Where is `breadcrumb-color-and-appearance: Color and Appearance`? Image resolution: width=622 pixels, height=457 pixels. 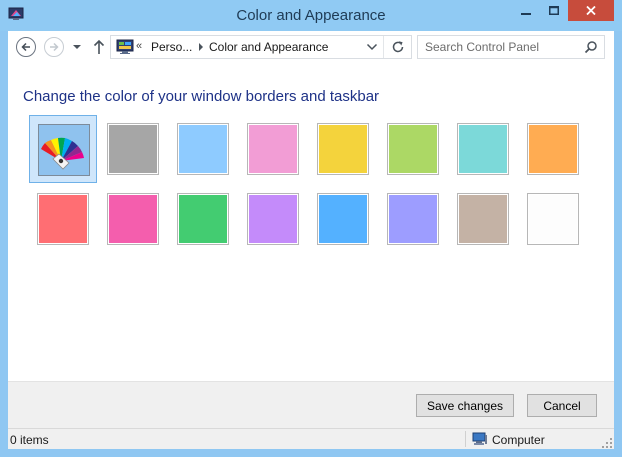 breadcrumb-color-and-appearance: Color and Appearance is located at coordinates (268, 47).